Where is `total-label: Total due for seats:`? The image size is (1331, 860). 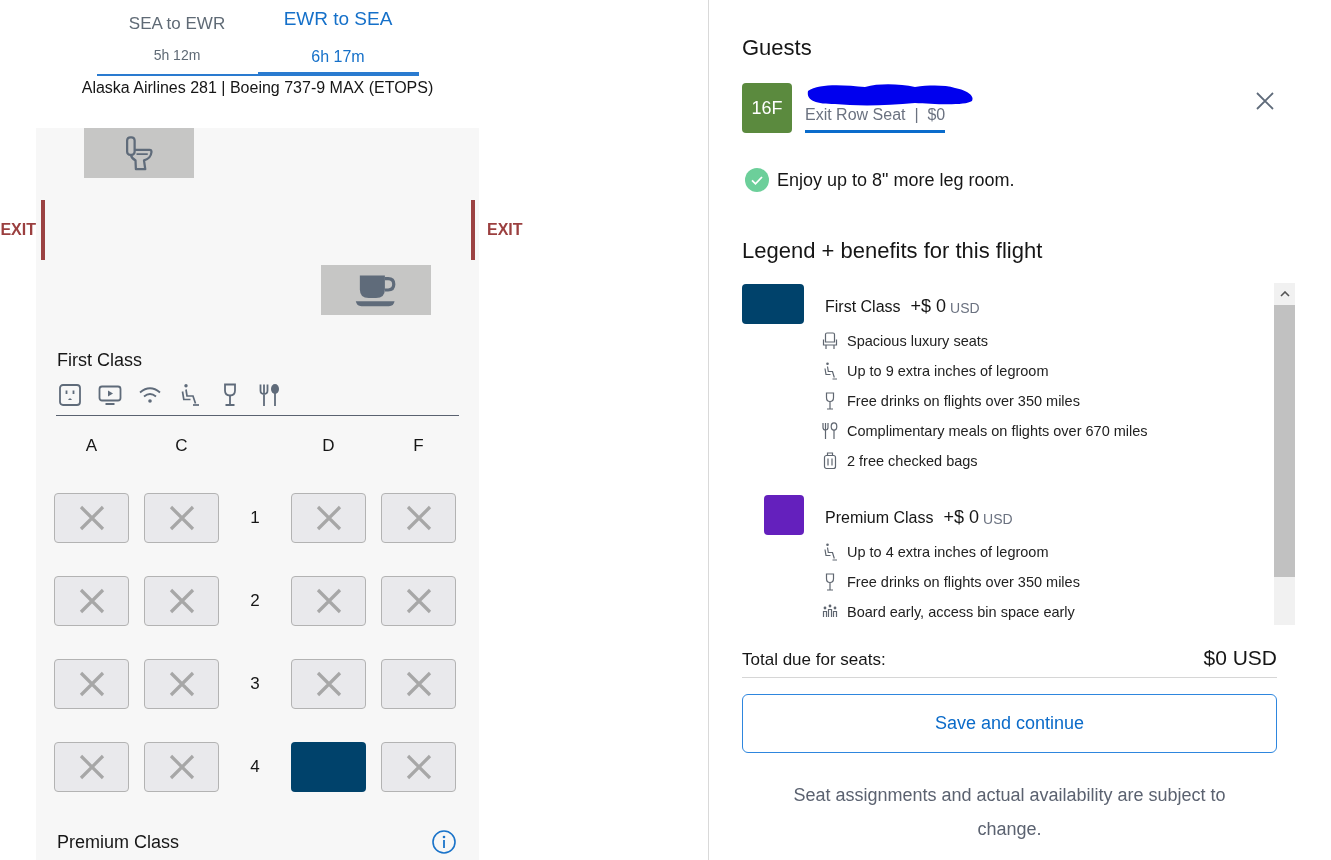 total-label: Total due for seats: is located at coordinates (814, 660).